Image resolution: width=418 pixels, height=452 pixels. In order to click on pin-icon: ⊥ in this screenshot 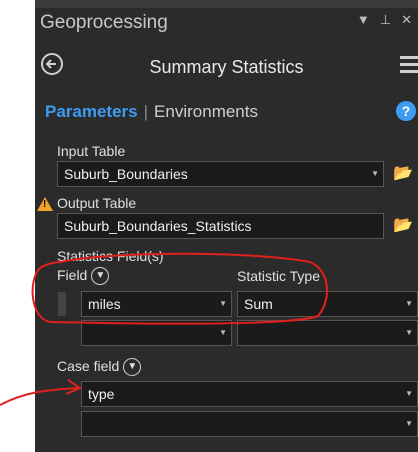, I will do `click(385, 20)`.